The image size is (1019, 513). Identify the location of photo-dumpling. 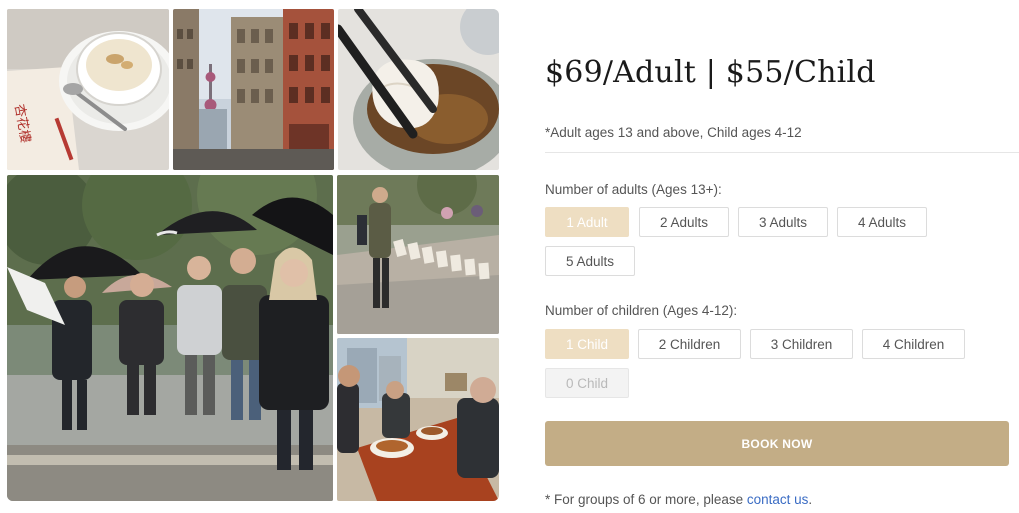
(418, 89).